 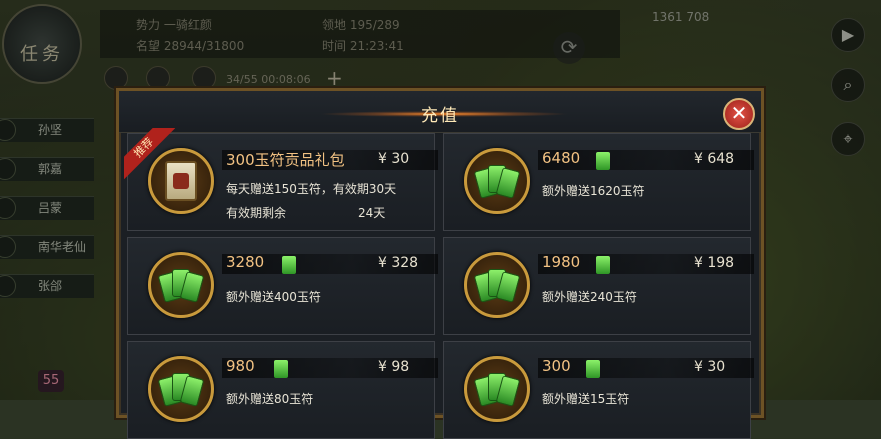 I want to click on pack-name: 300, so click(x=556, y=366).